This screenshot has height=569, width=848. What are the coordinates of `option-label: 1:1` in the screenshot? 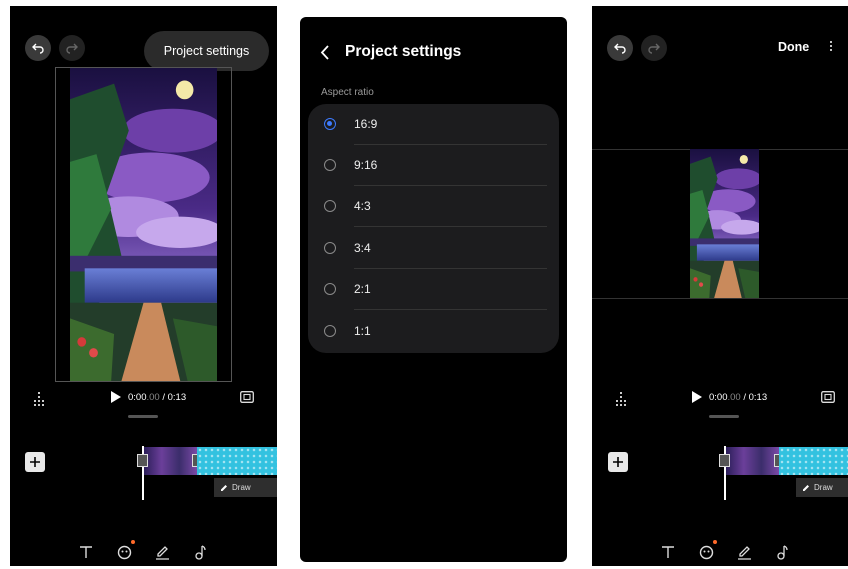 It's located at (362, 331).